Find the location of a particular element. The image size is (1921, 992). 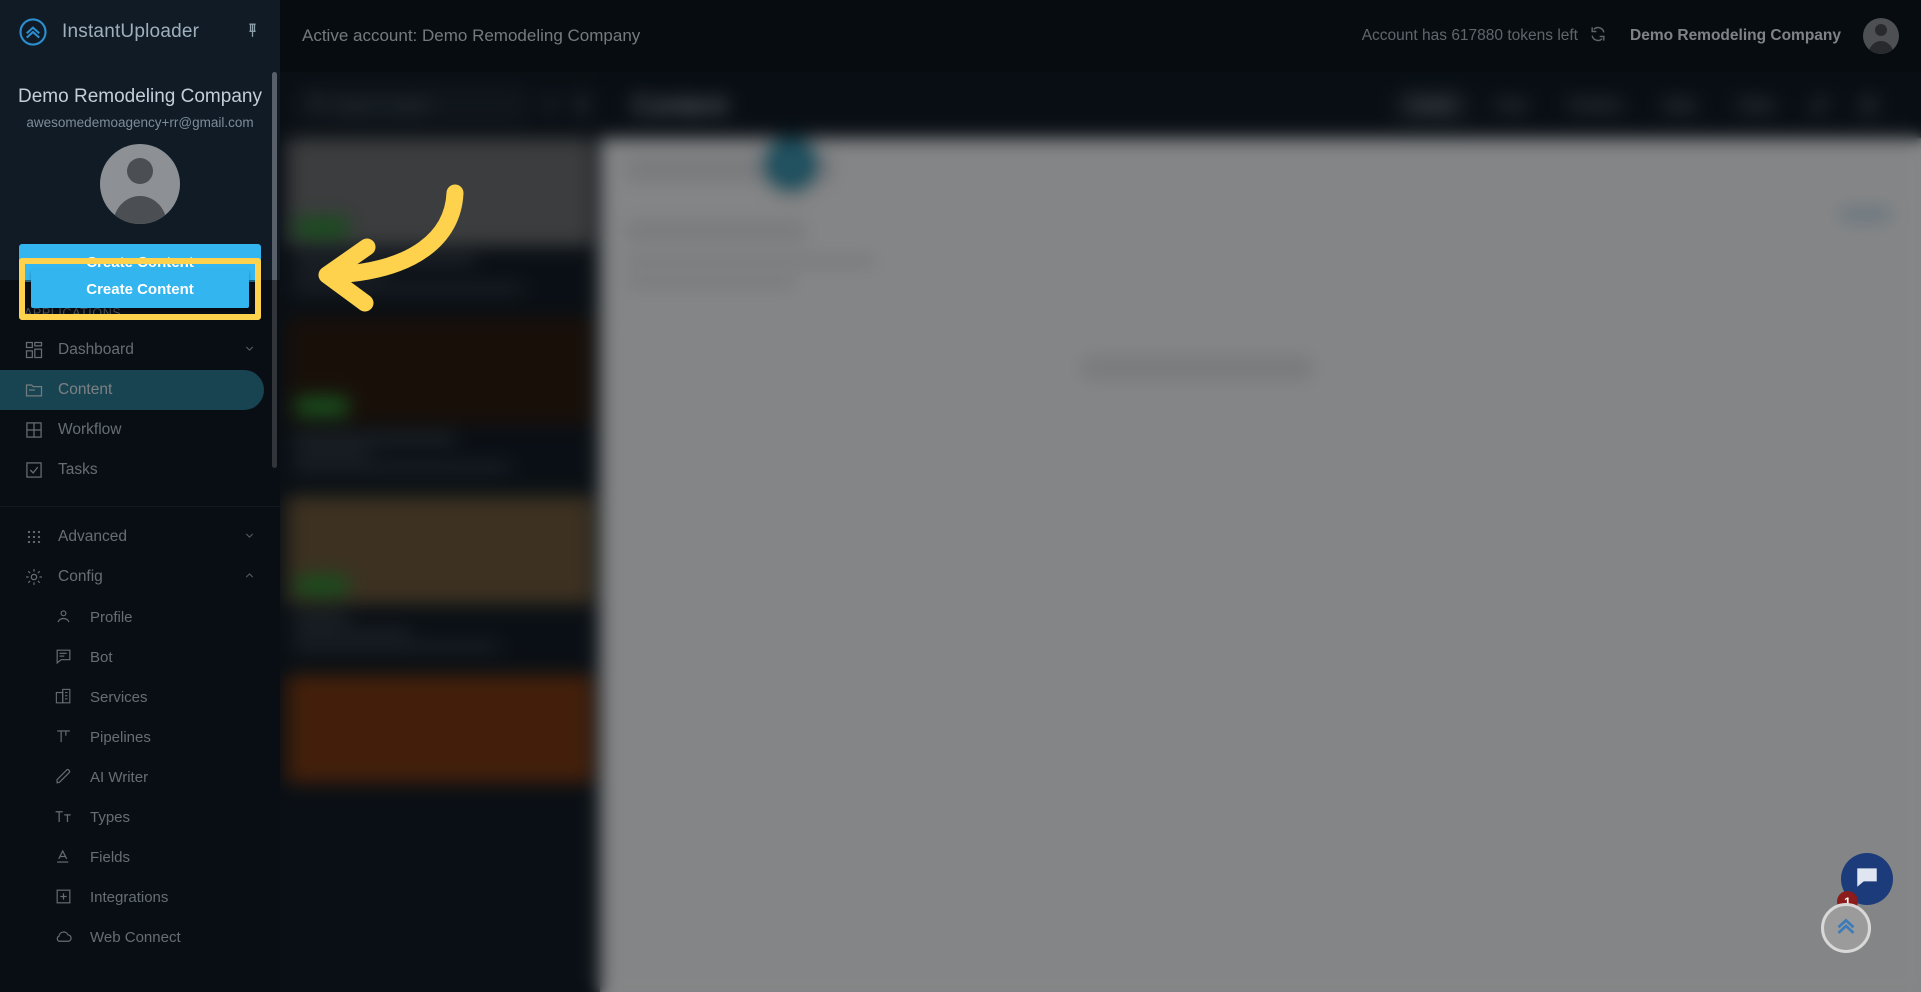

sidebar-account-name: Demo Remodeling Company is located at coordinates (140, 96).